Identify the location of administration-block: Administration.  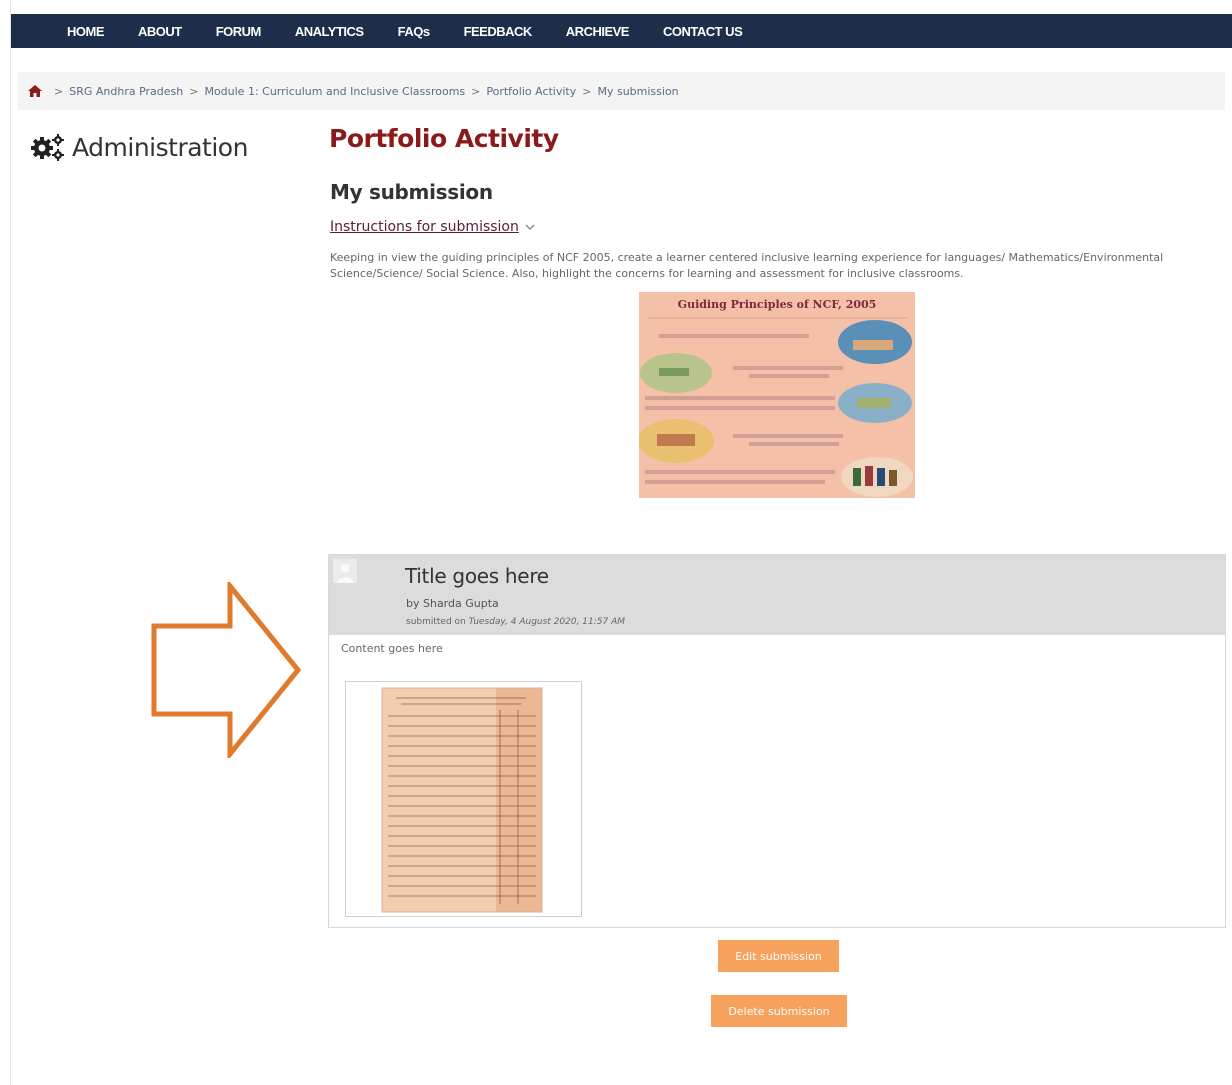
(139, 147).